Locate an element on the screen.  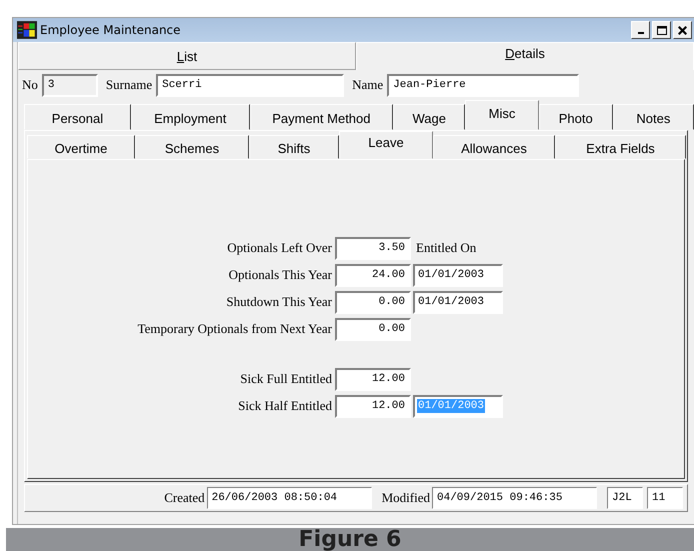
tab: Misc is located at coordinates (502, 115).